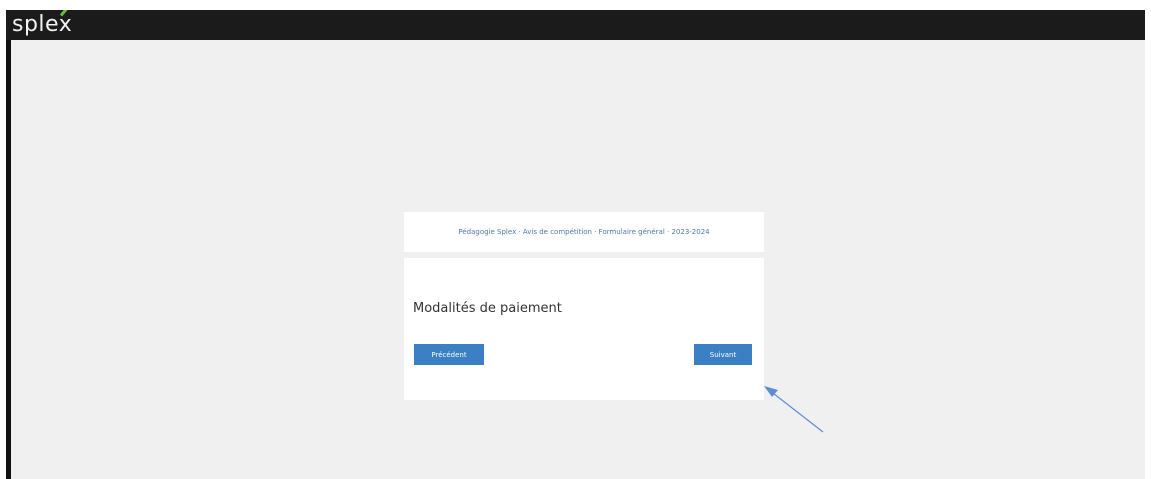 This screenshot has height=479, width=1151. What do you see at coordinates (584, 329) in the screenshot?
I see `form-main-card: Modalités de paiement Précédent Suivant` at bounding box center [584, 329].